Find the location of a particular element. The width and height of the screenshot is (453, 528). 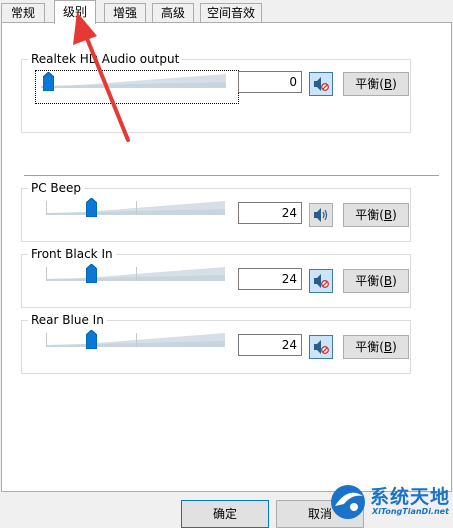

device-balance-button-rear-blue-in: 平衡(B) is located at coordinates (376, 347).